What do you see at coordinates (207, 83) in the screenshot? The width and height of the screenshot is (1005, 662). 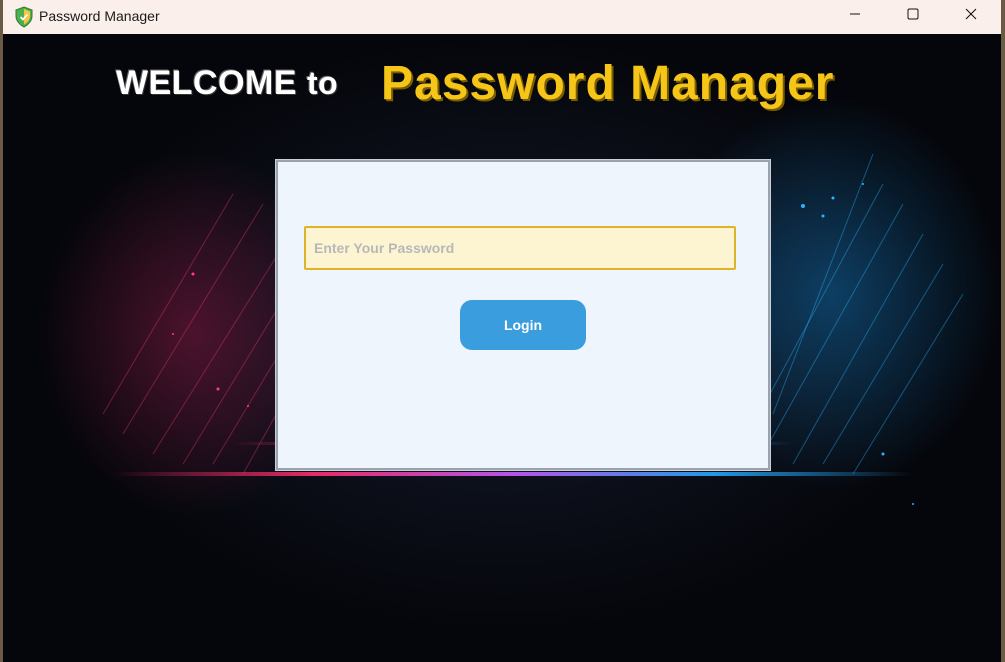 I see `welcome-word: WELCOME` at bounding box center [207, 83].